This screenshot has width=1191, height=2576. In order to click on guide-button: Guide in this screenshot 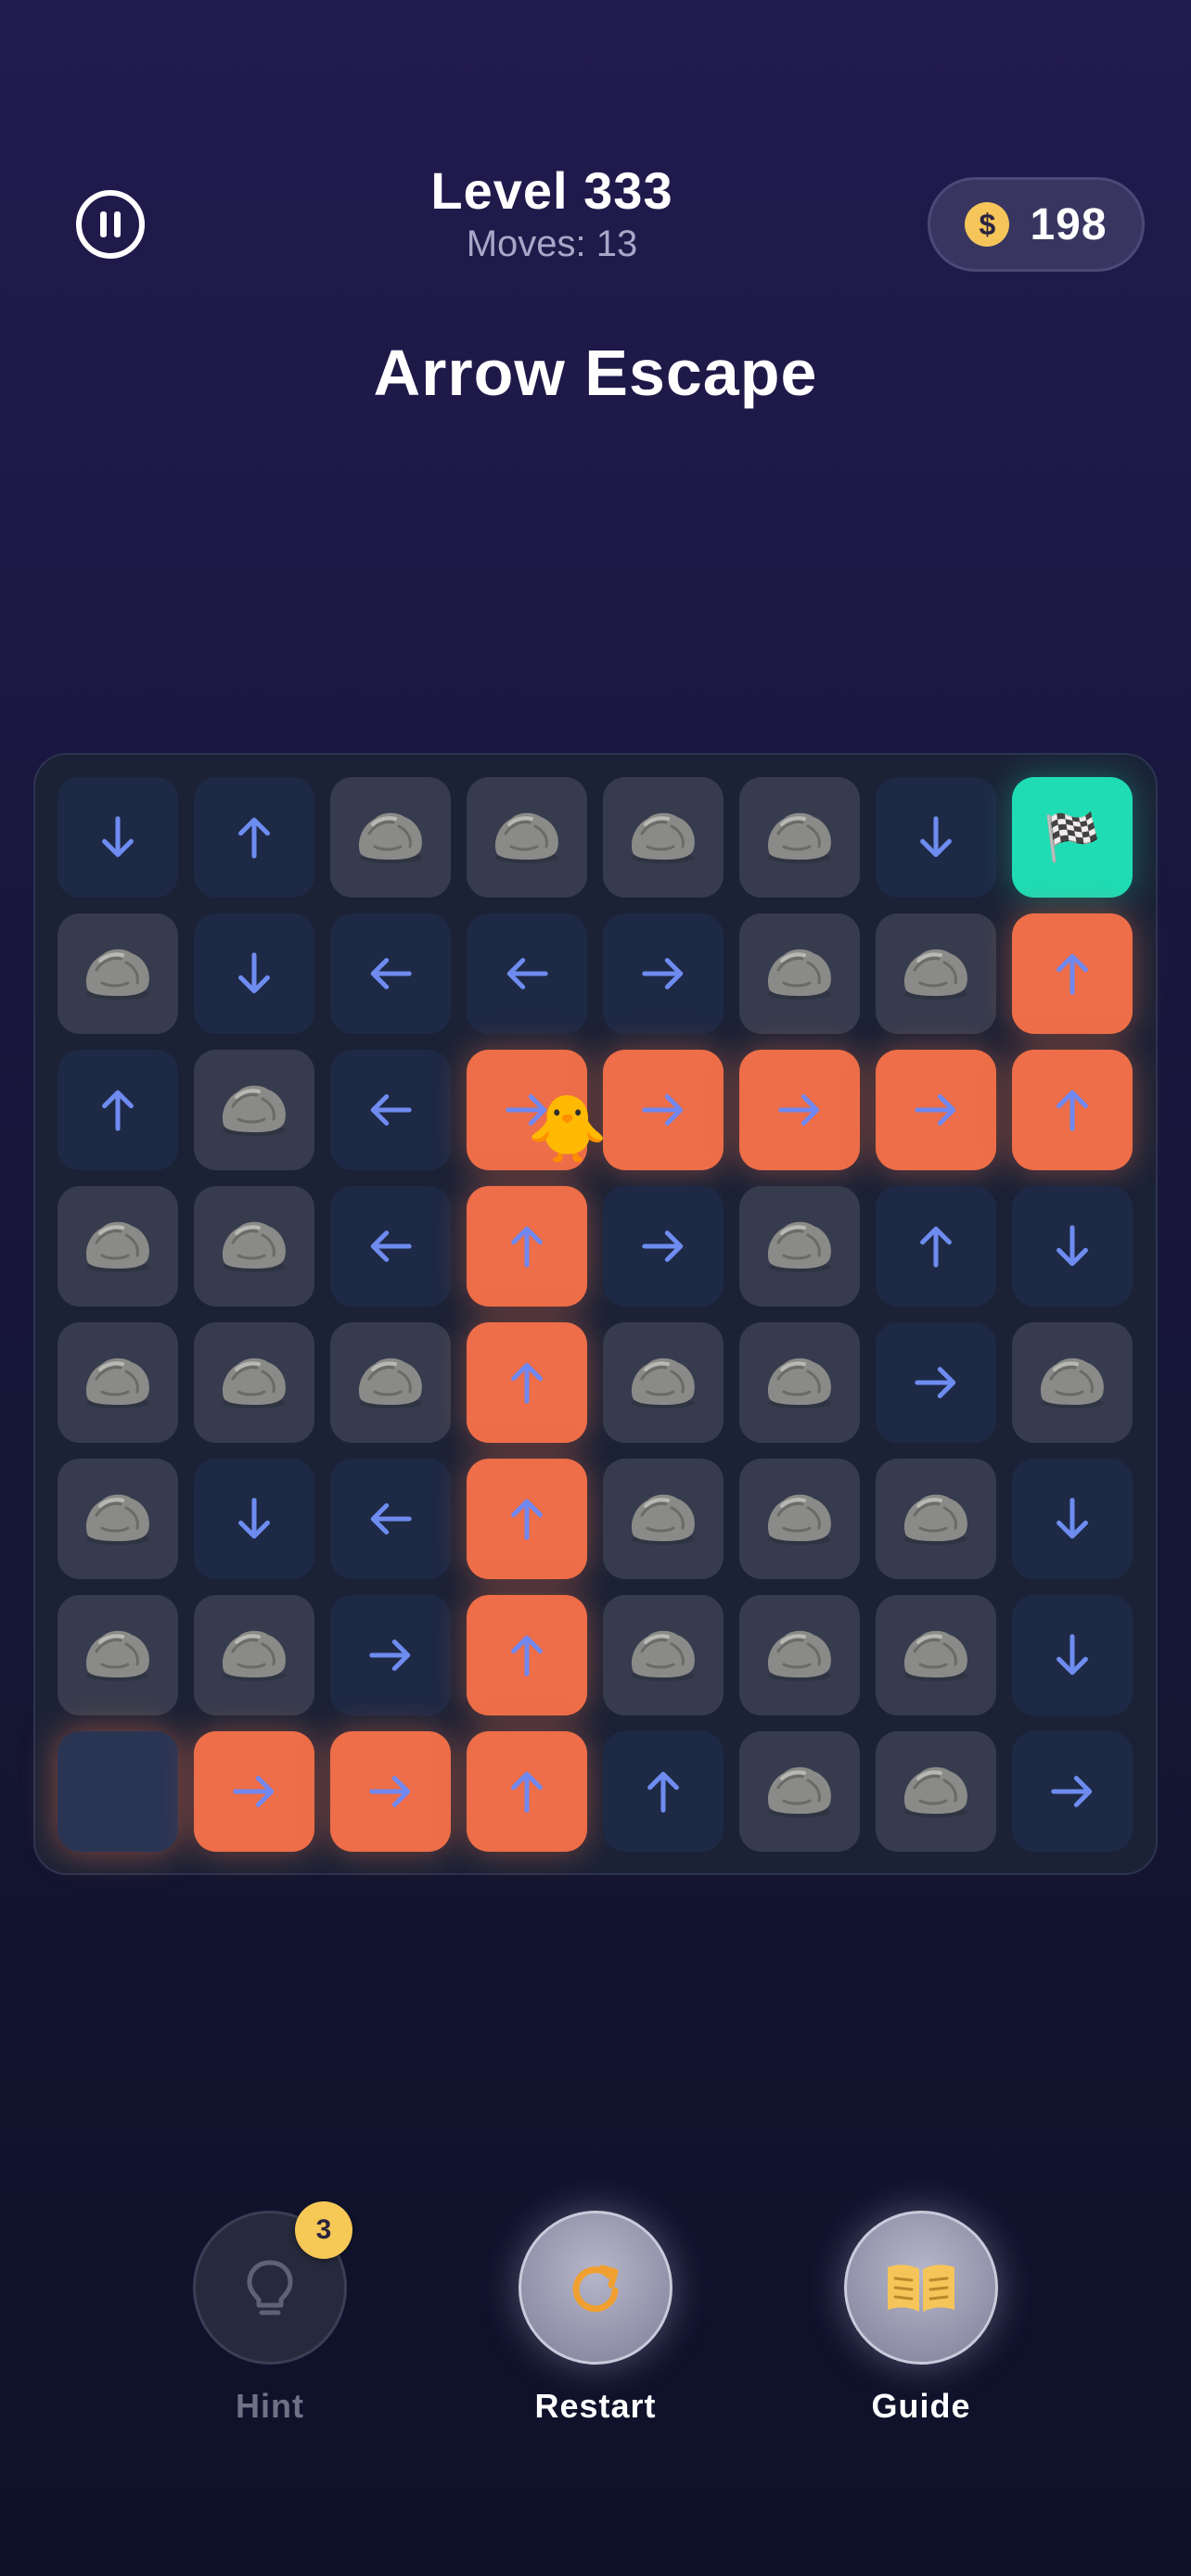, I will do `click(921, 2318)`.